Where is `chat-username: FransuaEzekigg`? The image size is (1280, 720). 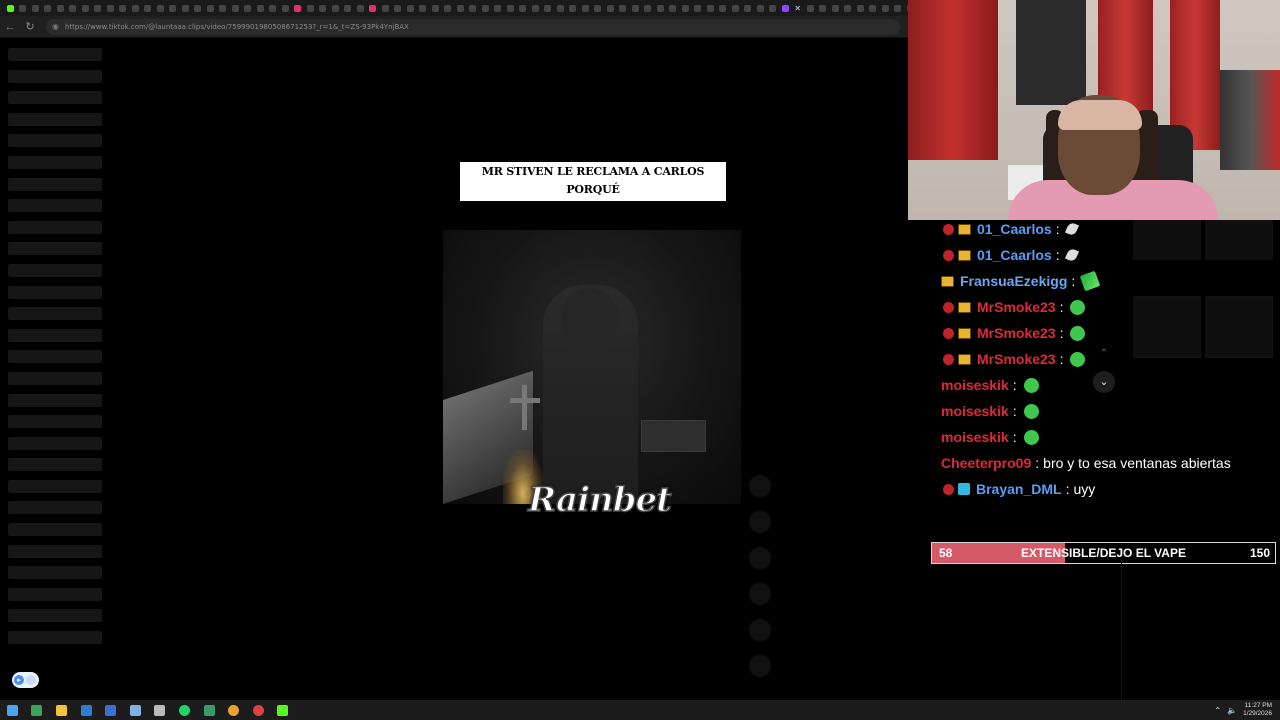 chat-username: FransuaEzekigg is located at coordinates (1013, 281).